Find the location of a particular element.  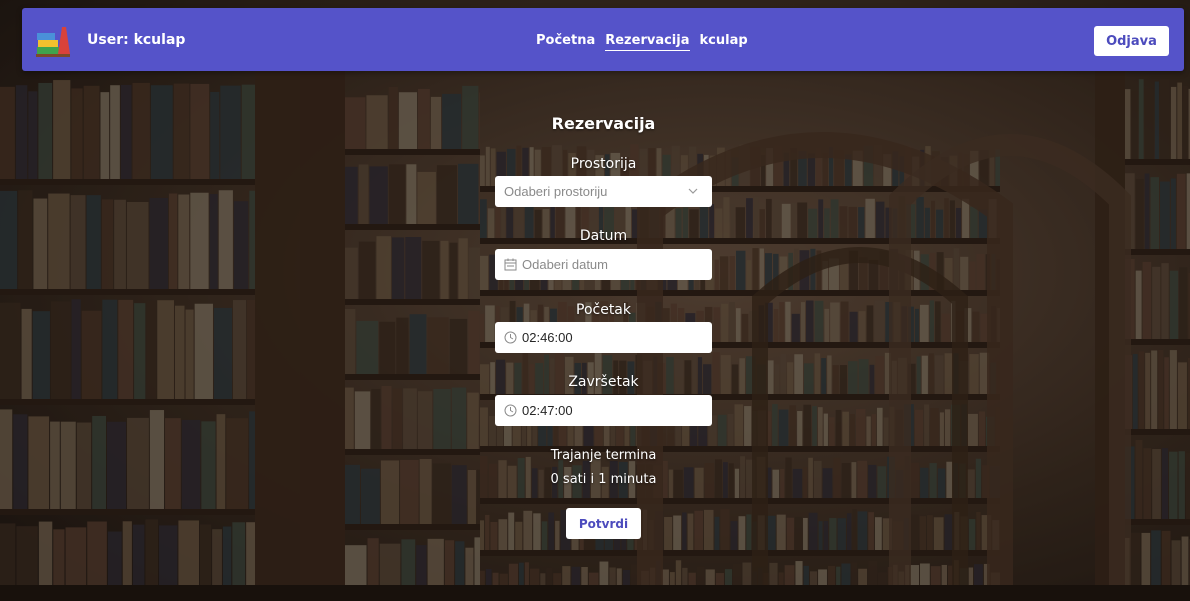

start-label: Početak is located at coordinates (603, 310).